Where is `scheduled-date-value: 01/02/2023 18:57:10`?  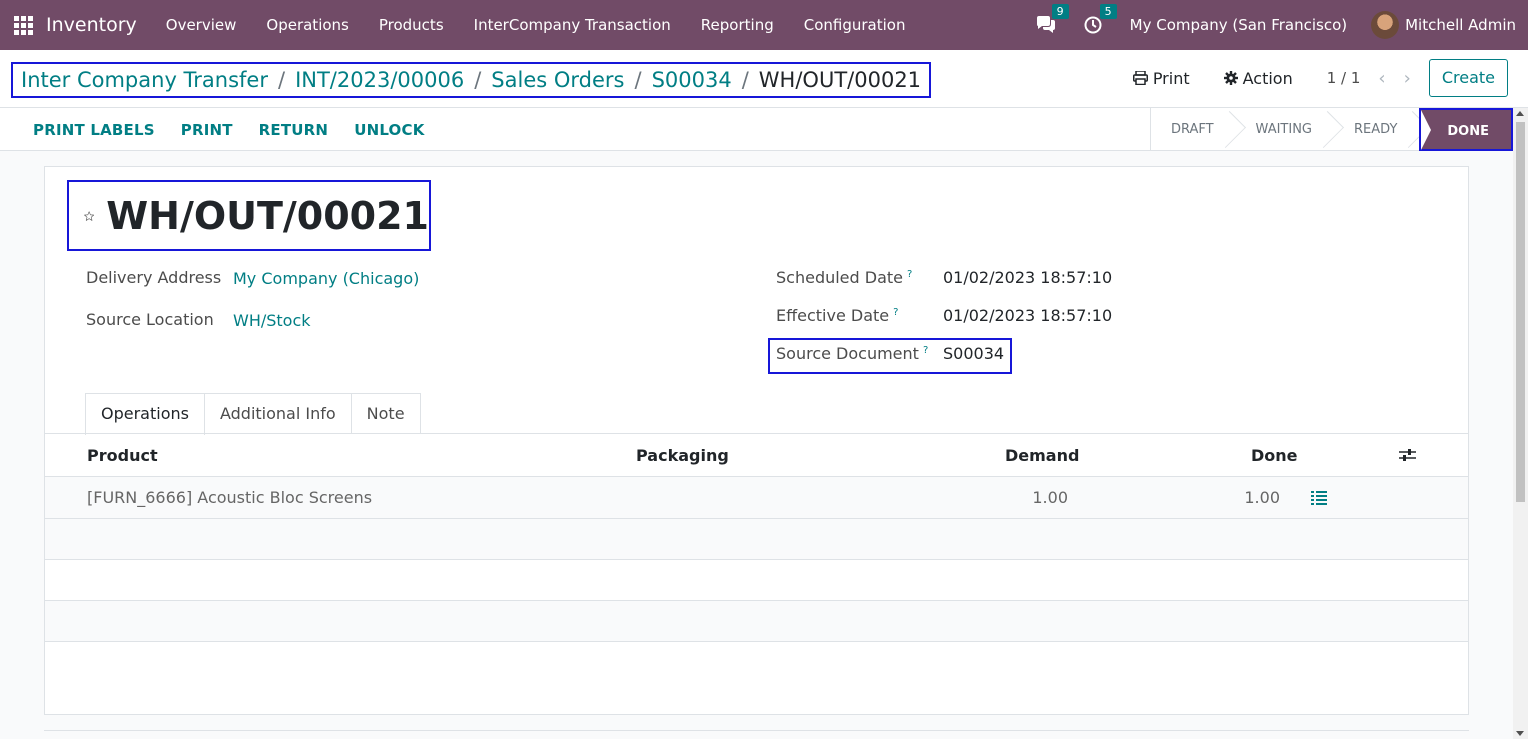
scheduled-date-value: 01/02/2023 18:57:10 is located at coordinates (1028, 277).